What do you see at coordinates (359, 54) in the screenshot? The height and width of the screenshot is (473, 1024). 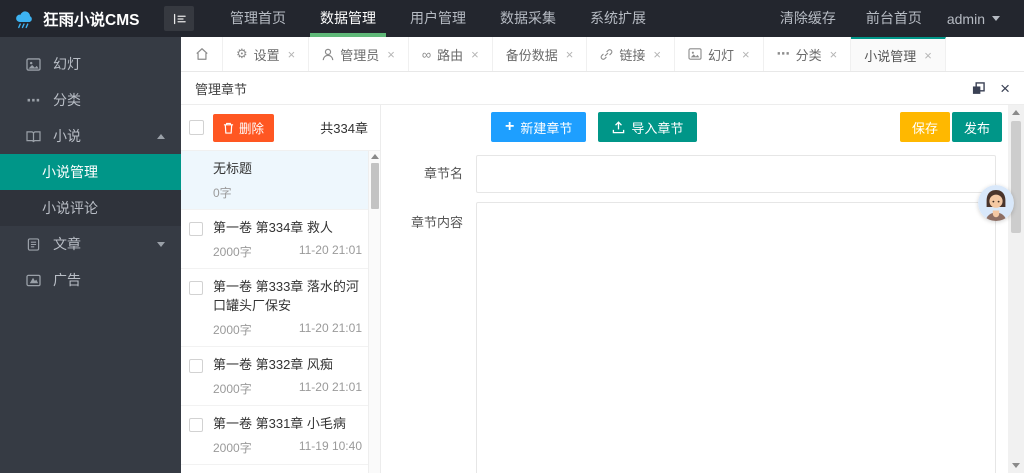 I see `tab-admins: 管理员 ×` at bounding box center [359, 54].